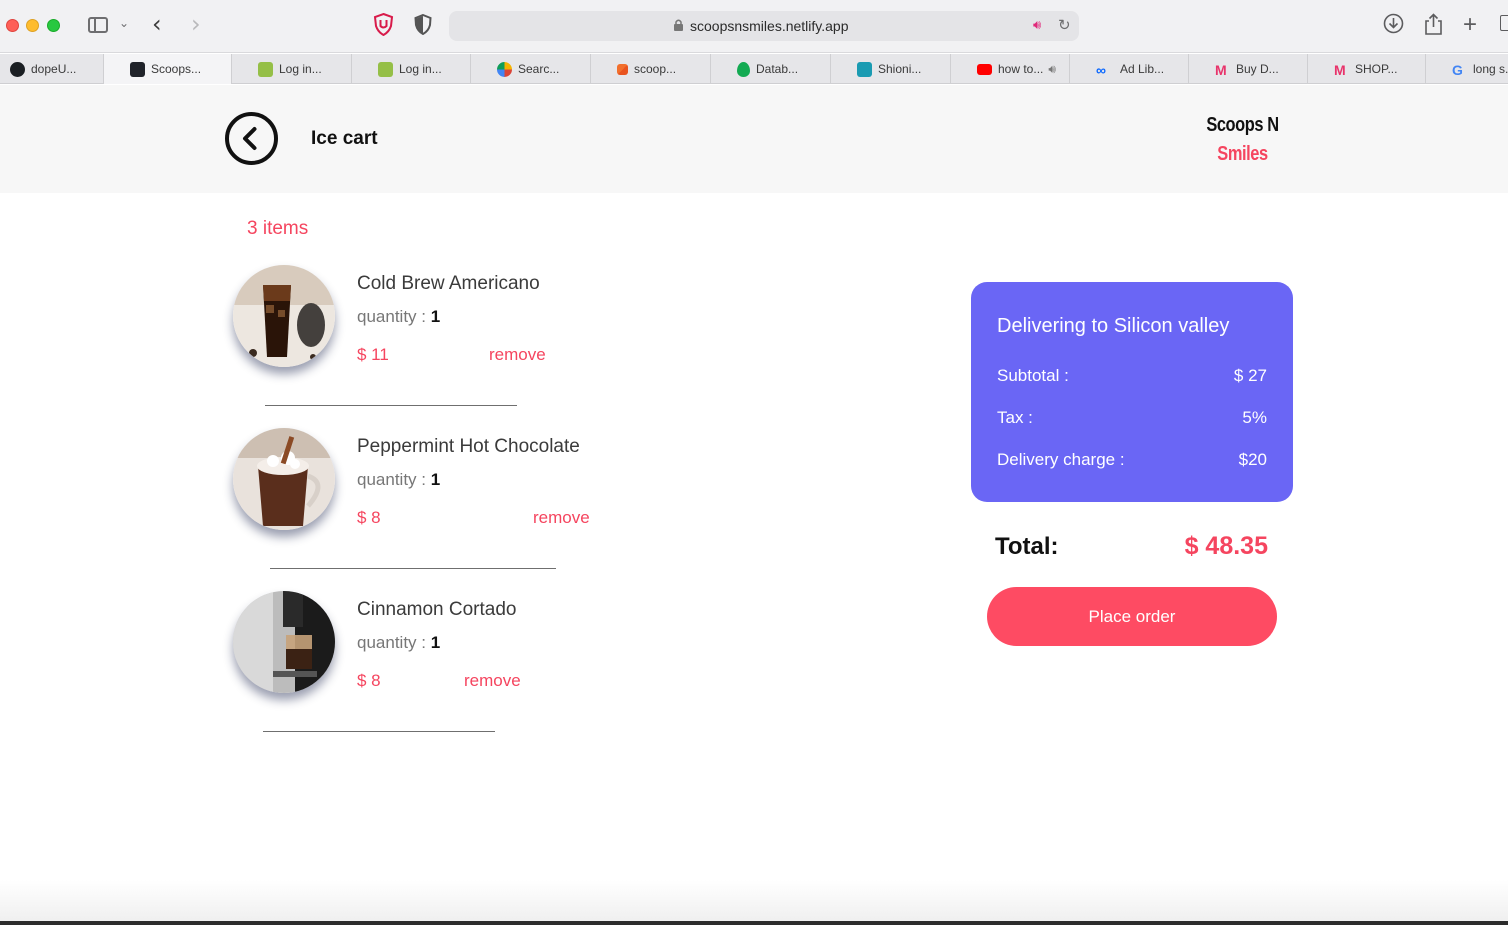  I want to click on chevron-down-icon: ⌄, so click(124, 23).